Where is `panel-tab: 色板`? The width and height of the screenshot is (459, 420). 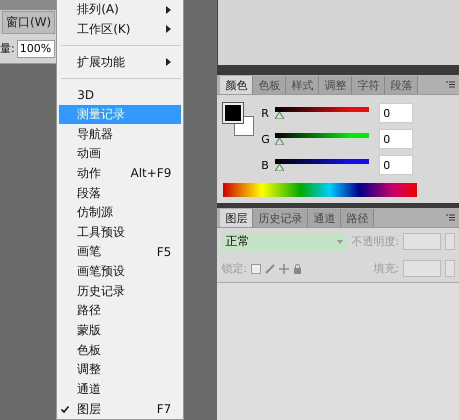 panel-tab: 色板 is located at coordinates (269, 85).